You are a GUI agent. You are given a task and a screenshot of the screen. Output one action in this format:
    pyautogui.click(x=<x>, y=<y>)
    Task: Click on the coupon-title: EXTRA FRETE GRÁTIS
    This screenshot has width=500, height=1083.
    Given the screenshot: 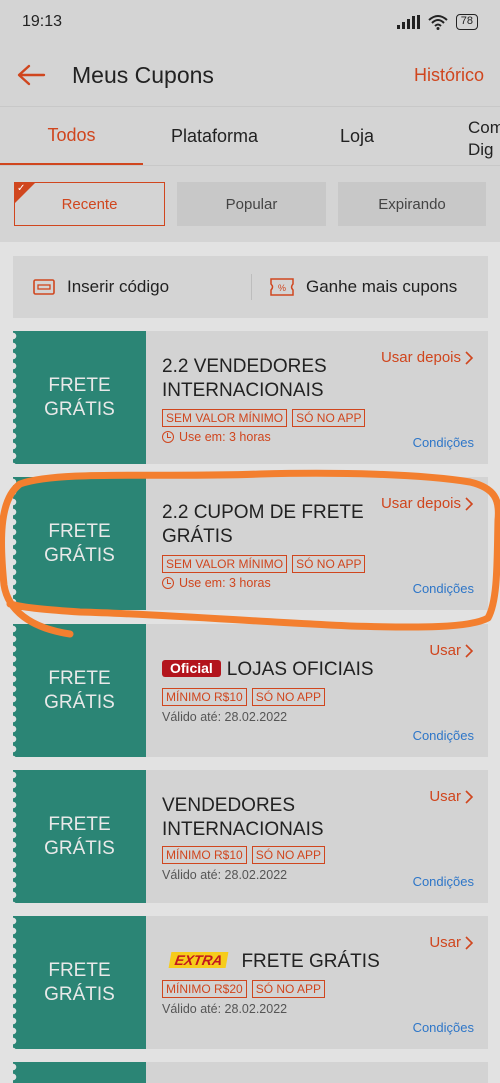 What is the action you would take?
    pyautogui.click(x=282, y=962)
    